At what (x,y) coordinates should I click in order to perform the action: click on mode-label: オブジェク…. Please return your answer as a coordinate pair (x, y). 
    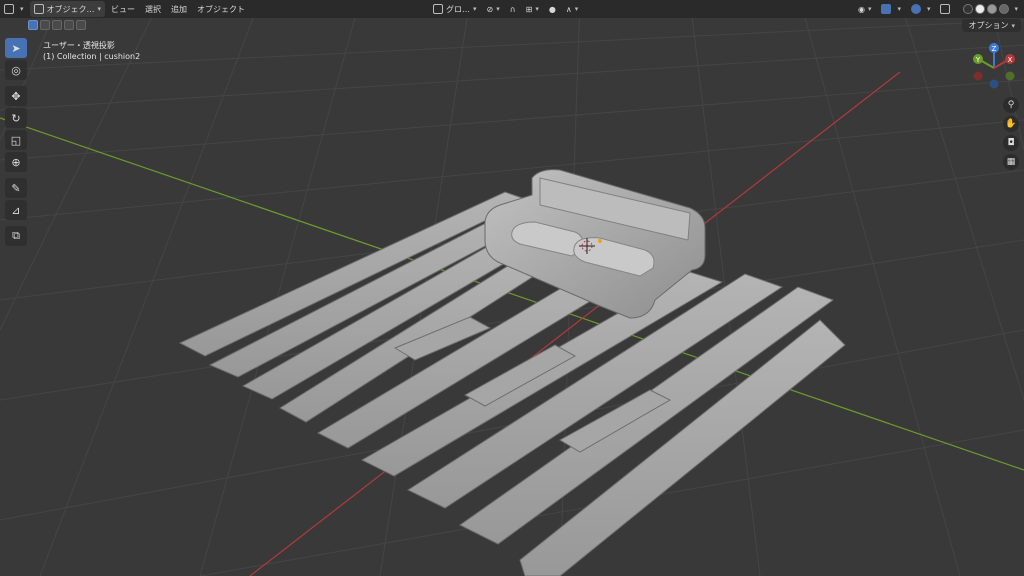
    Looking at the image, I should click on (70, 9).